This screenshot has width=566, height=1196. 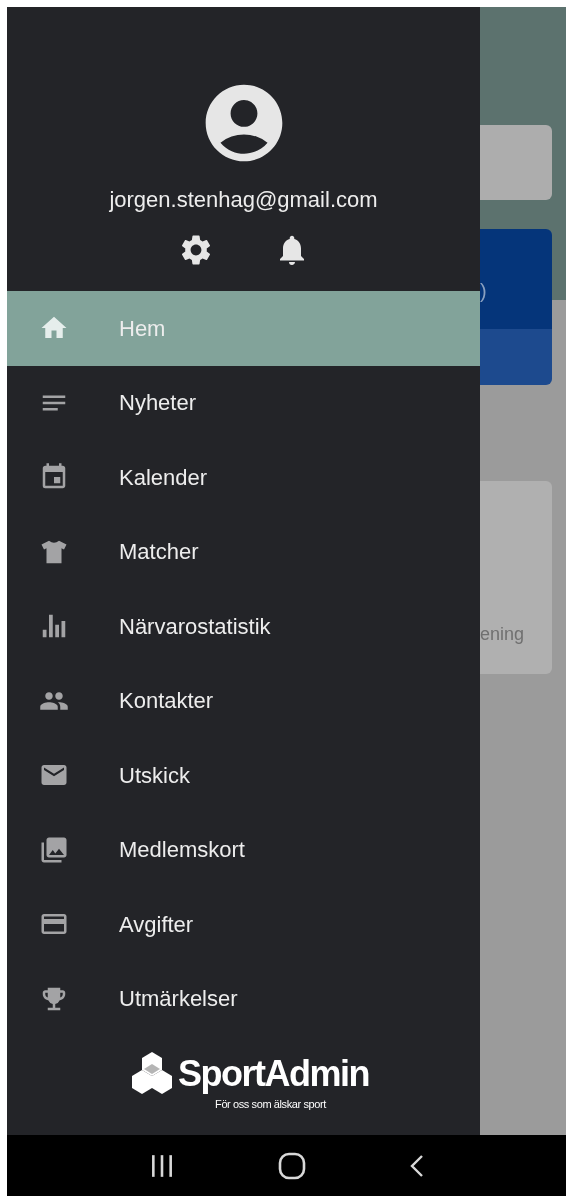 I want to click on brand-tagline: För oss som älskar sport, so click(x=270, y=1104).